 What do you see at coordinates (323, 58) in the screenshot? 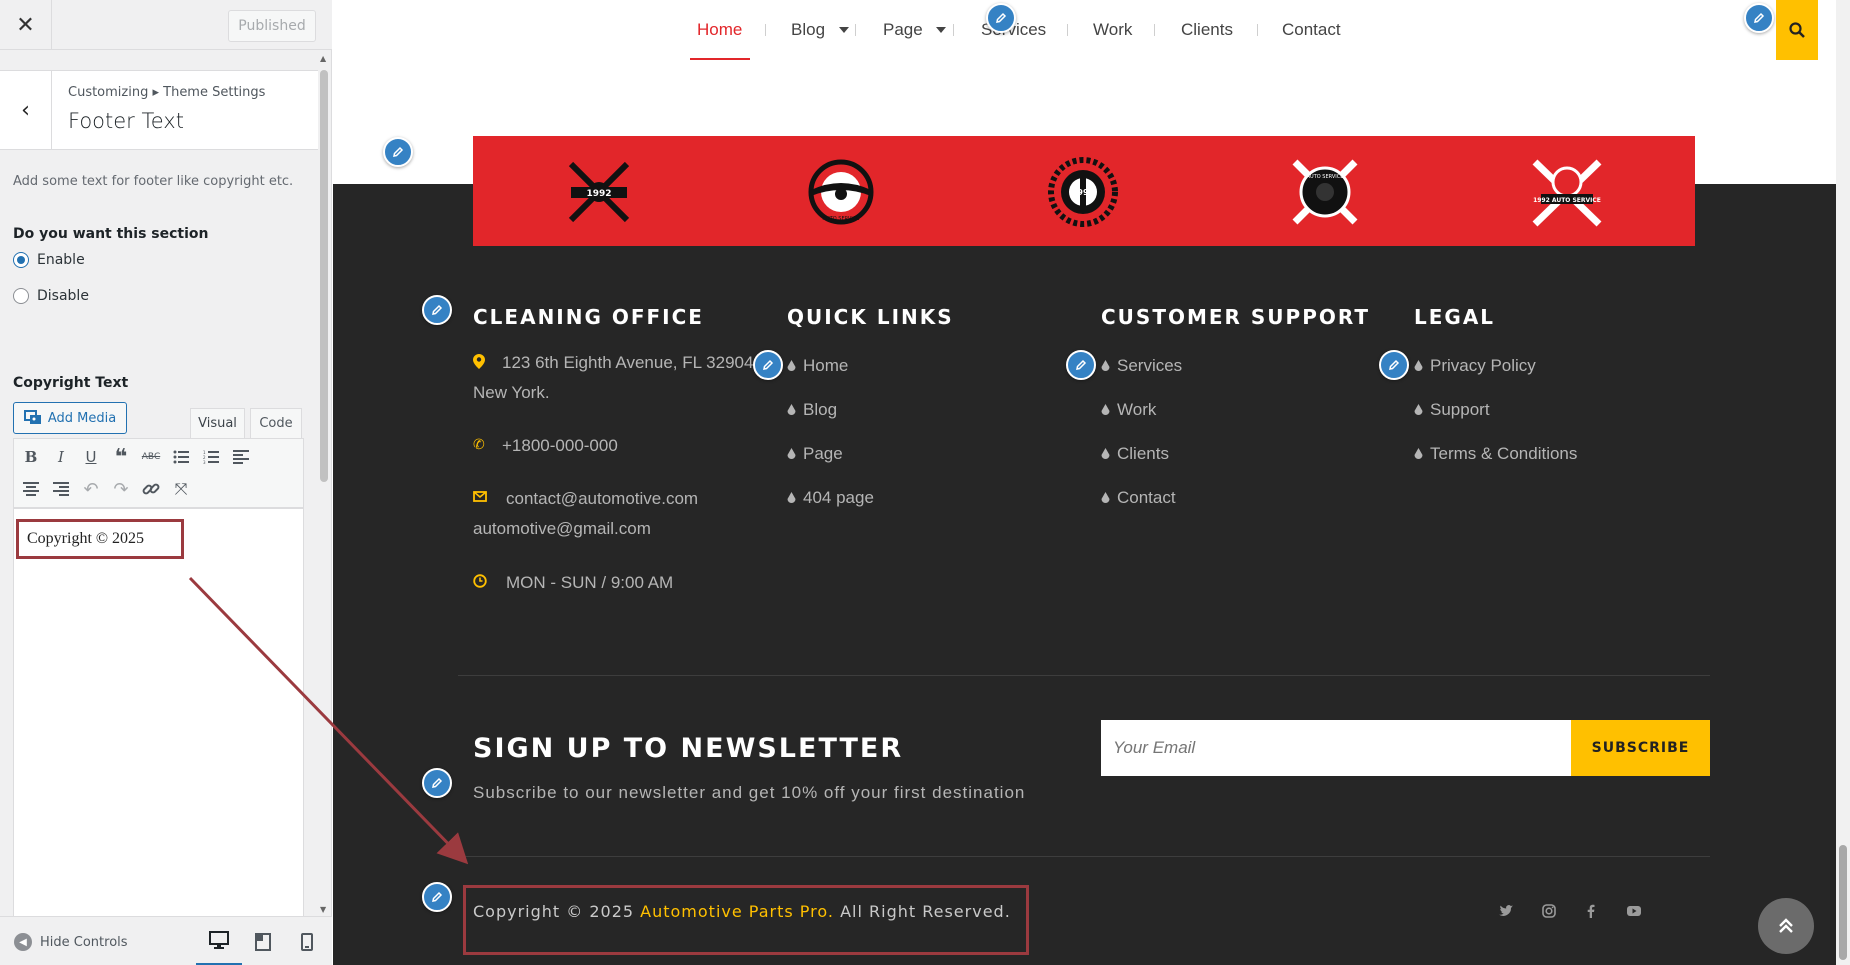
I see `scroll-up-icon: ▲` at bounding box center [323, 58].